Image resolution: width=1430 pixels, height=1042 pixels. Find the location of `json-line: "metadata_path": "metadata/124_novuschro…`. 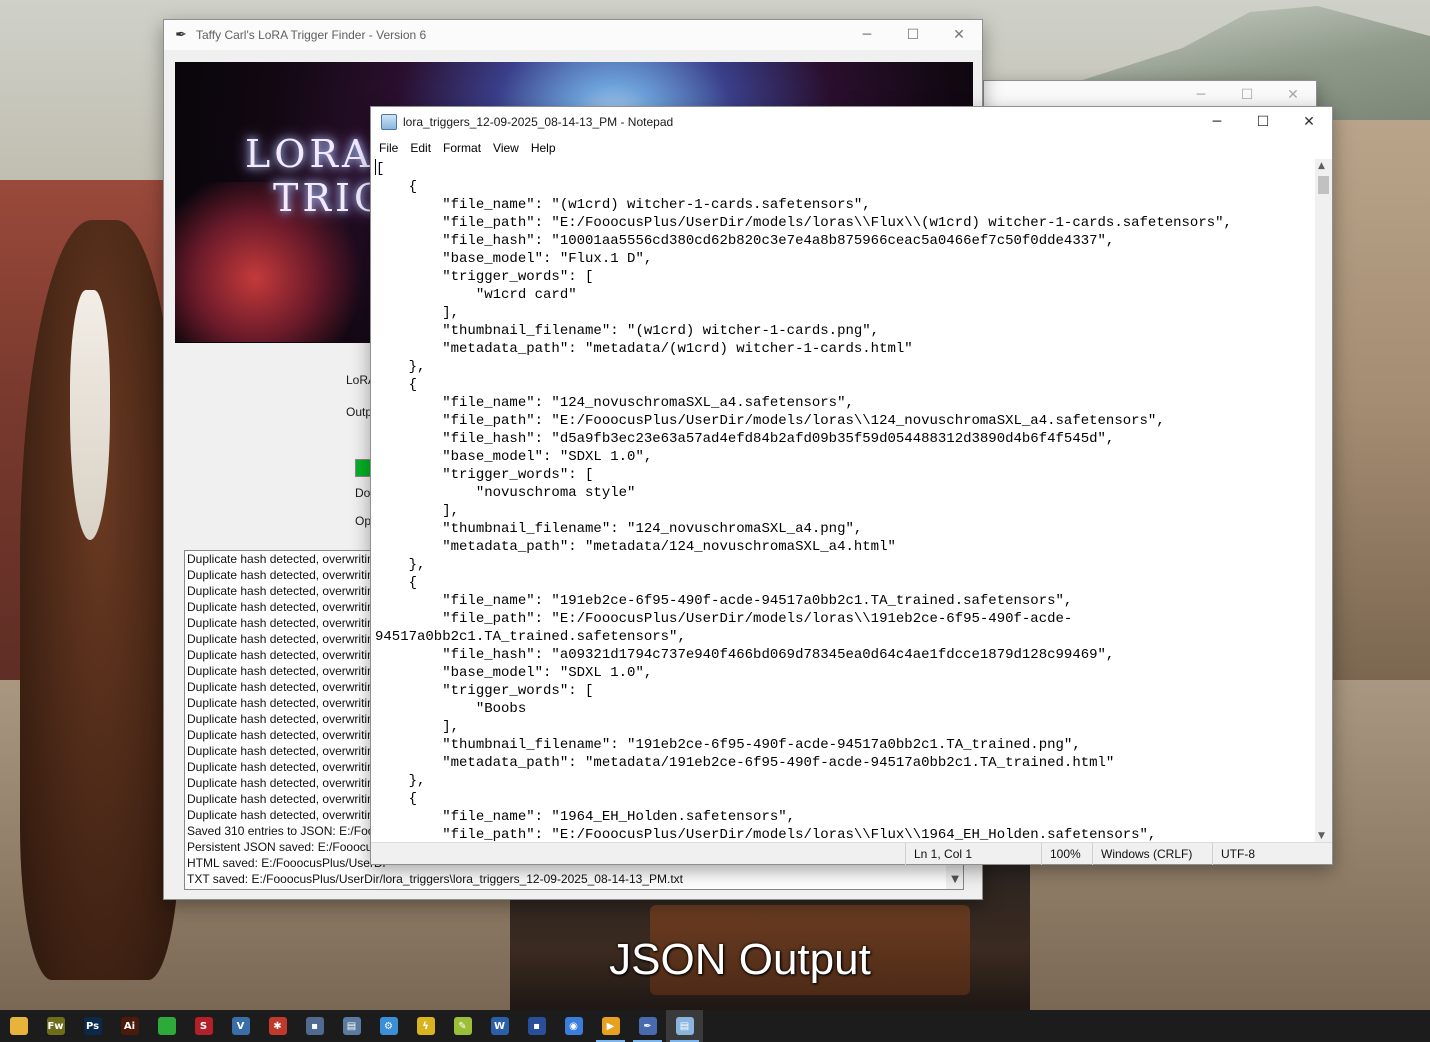

json-line: "metadata_path": "metadata/124_novuschro… is located at coordinates (635, 547).